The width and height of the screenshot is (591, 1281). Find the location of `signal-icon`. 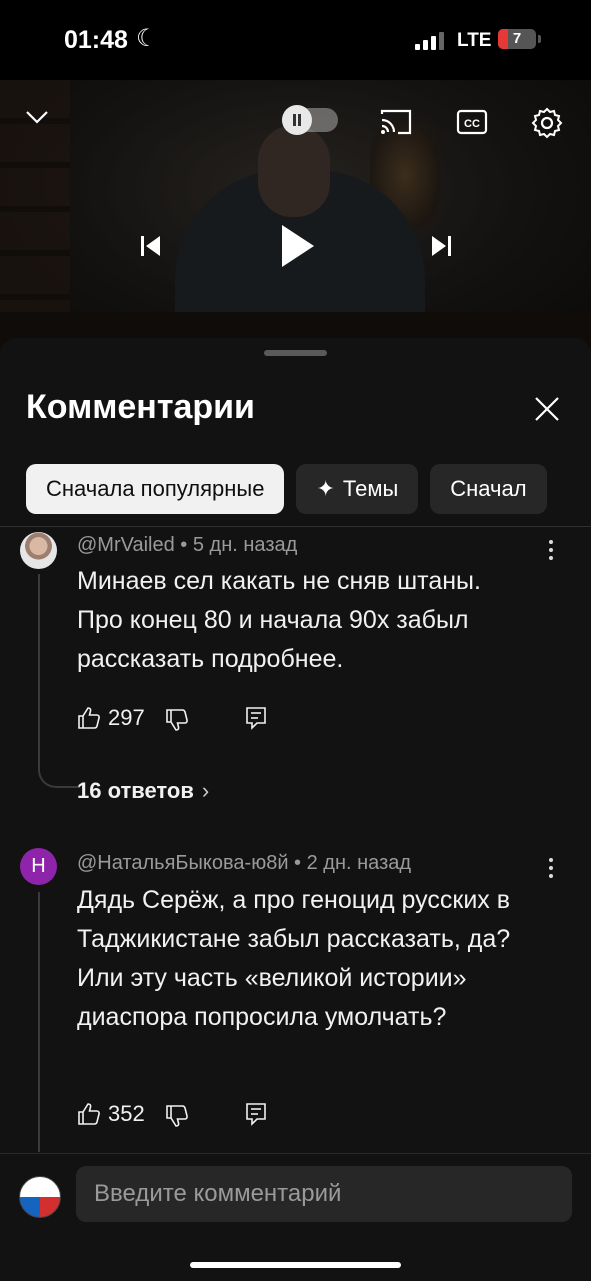

signal-icon is located at coordinates (431, 41).